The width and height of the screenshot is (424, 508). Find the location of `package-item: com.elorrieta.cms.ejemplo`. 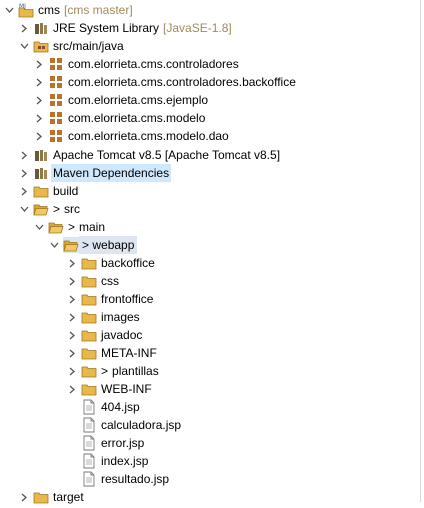

package-item: com.elorrieta.cms.ejemplo is located at coordinates (209, 100).